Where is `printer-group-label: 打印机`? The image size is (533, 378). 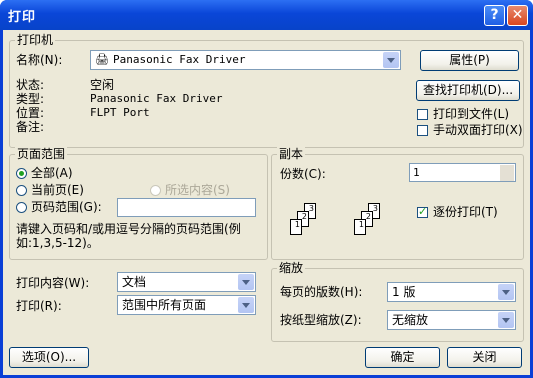 printer-group-label: 打印机 is located at coordinates (35, 40).